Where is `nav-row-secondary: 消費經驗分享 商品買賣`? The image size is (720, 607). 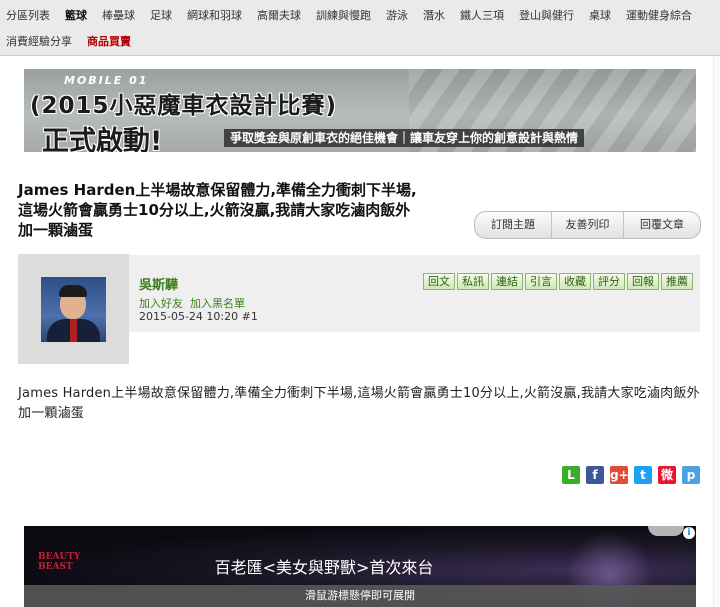
nav-row-secondary: 消費經驗分享 商品買賣 is located at coordinates (76, 41).